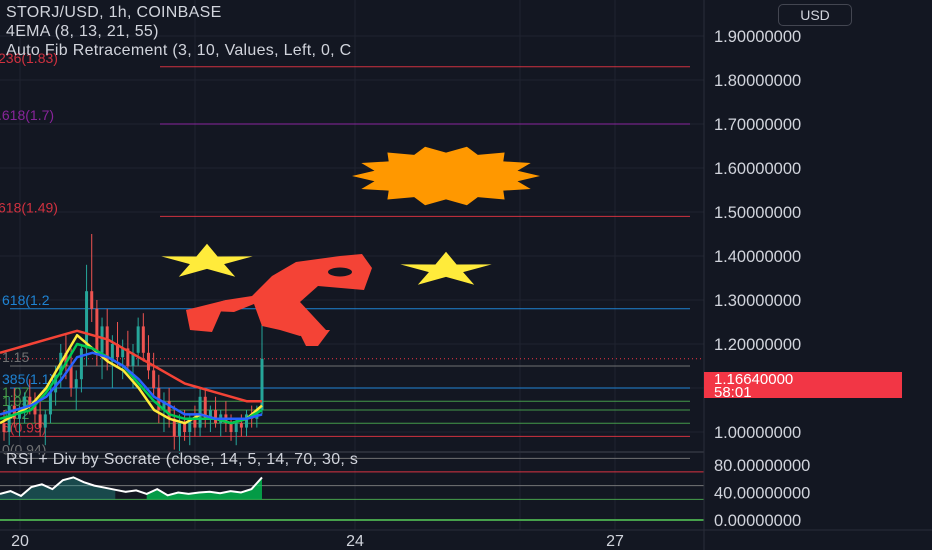 This screenshot has height=550, width=932. What do you see at coordinates (757, 301) in the screenshot?
I see `price-tick-label: 1.30000000` at bounding box center [757, 301].